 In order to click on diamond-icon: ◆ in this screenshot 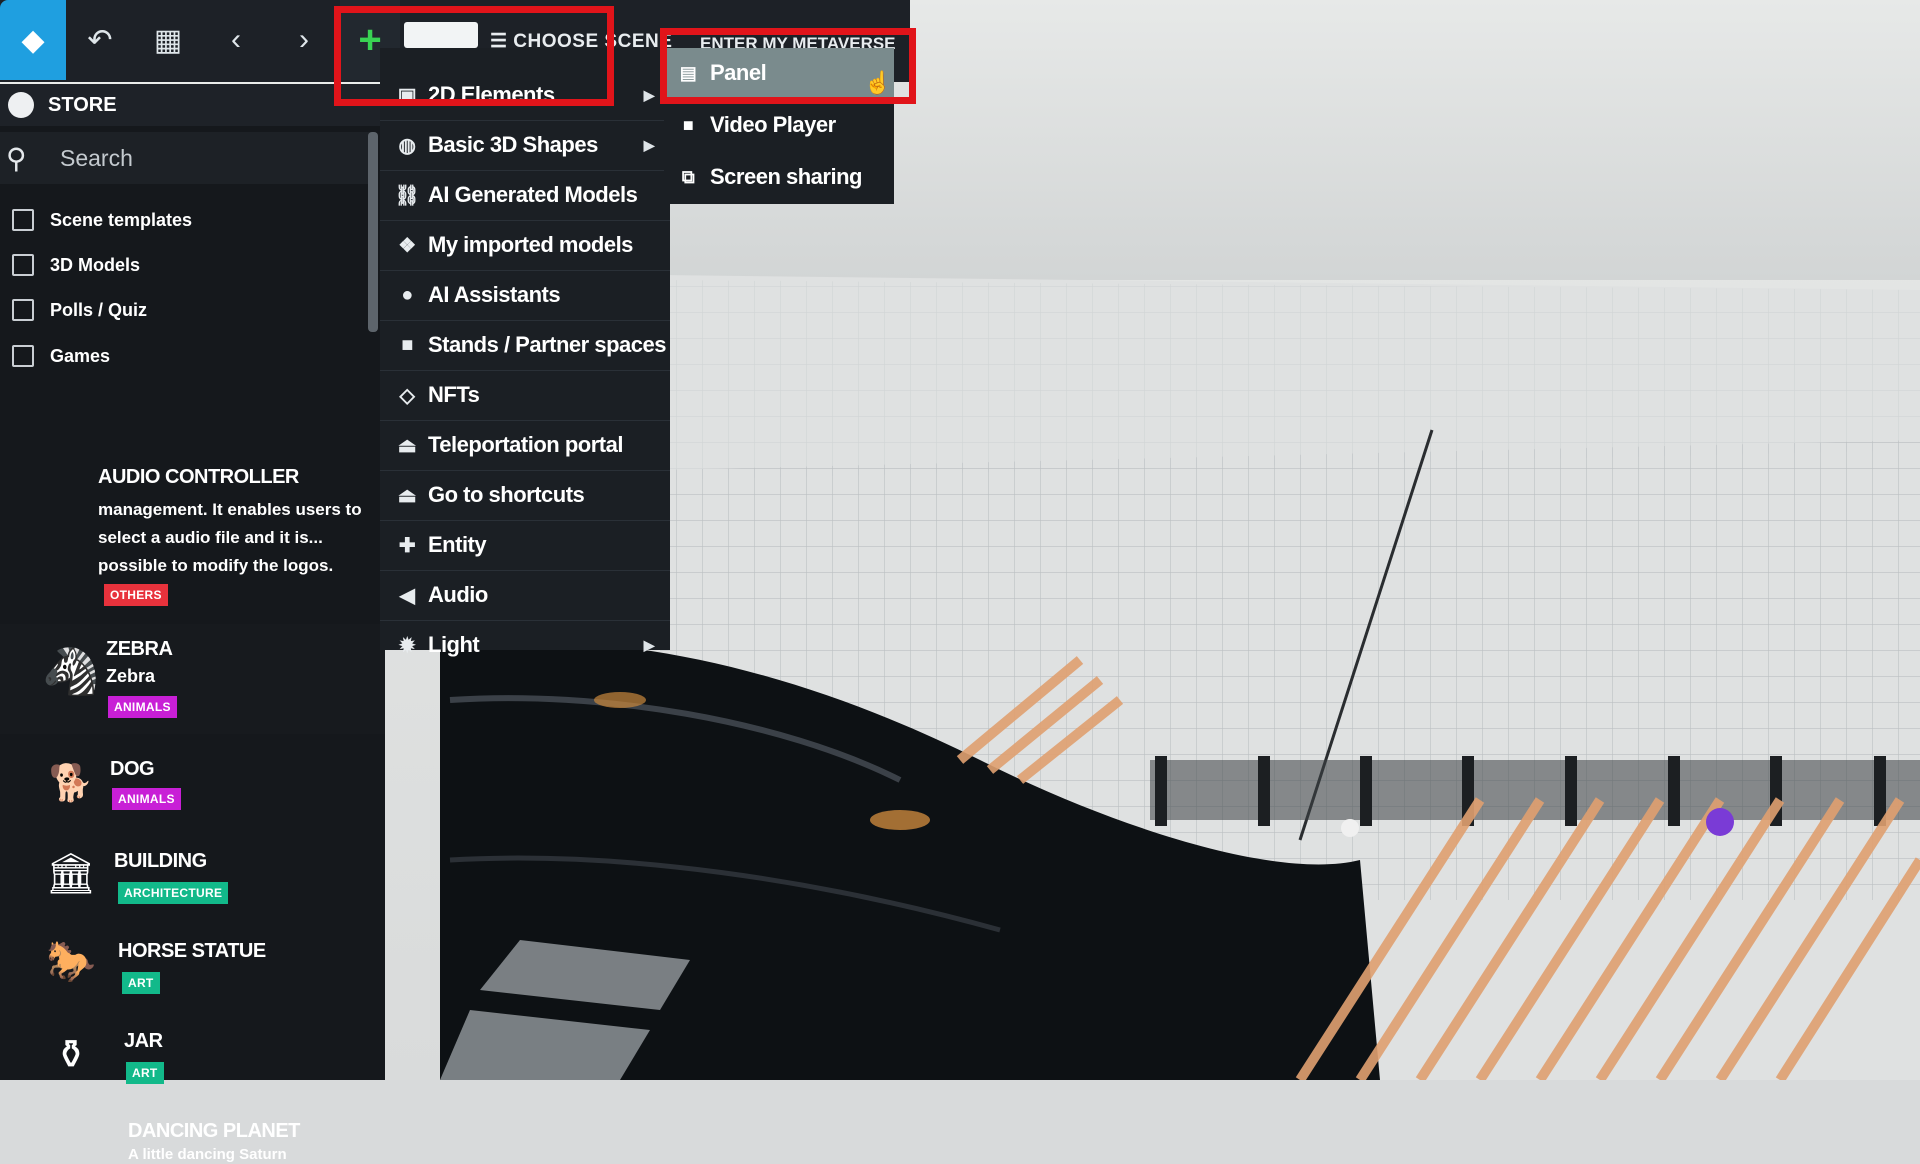, I will do `click(33, 40)`.